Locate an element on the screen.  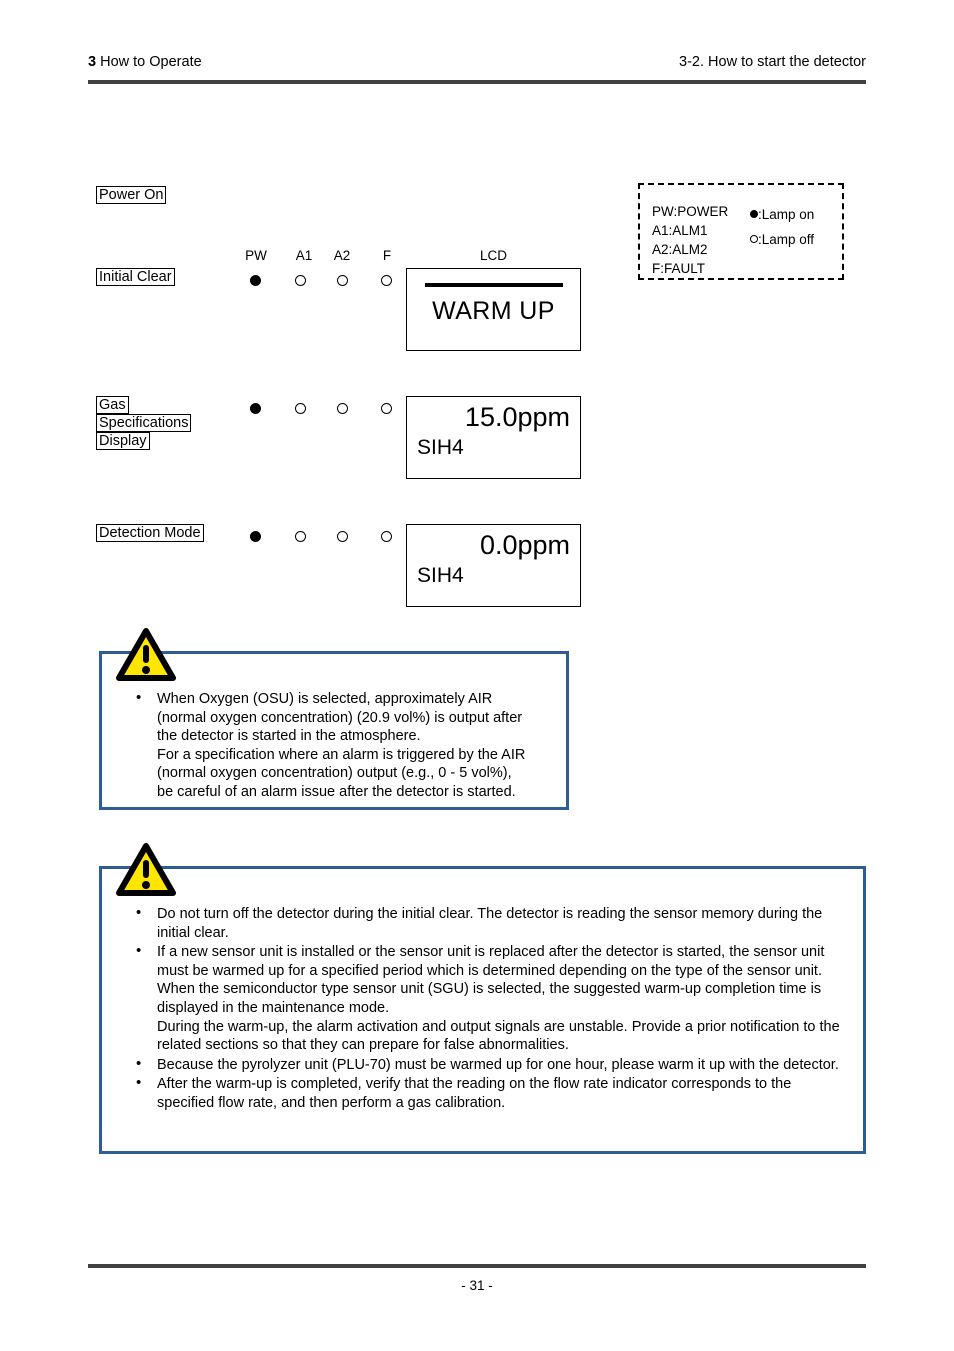
step-label-power-on: Power On is located at coordinates (131, 195).